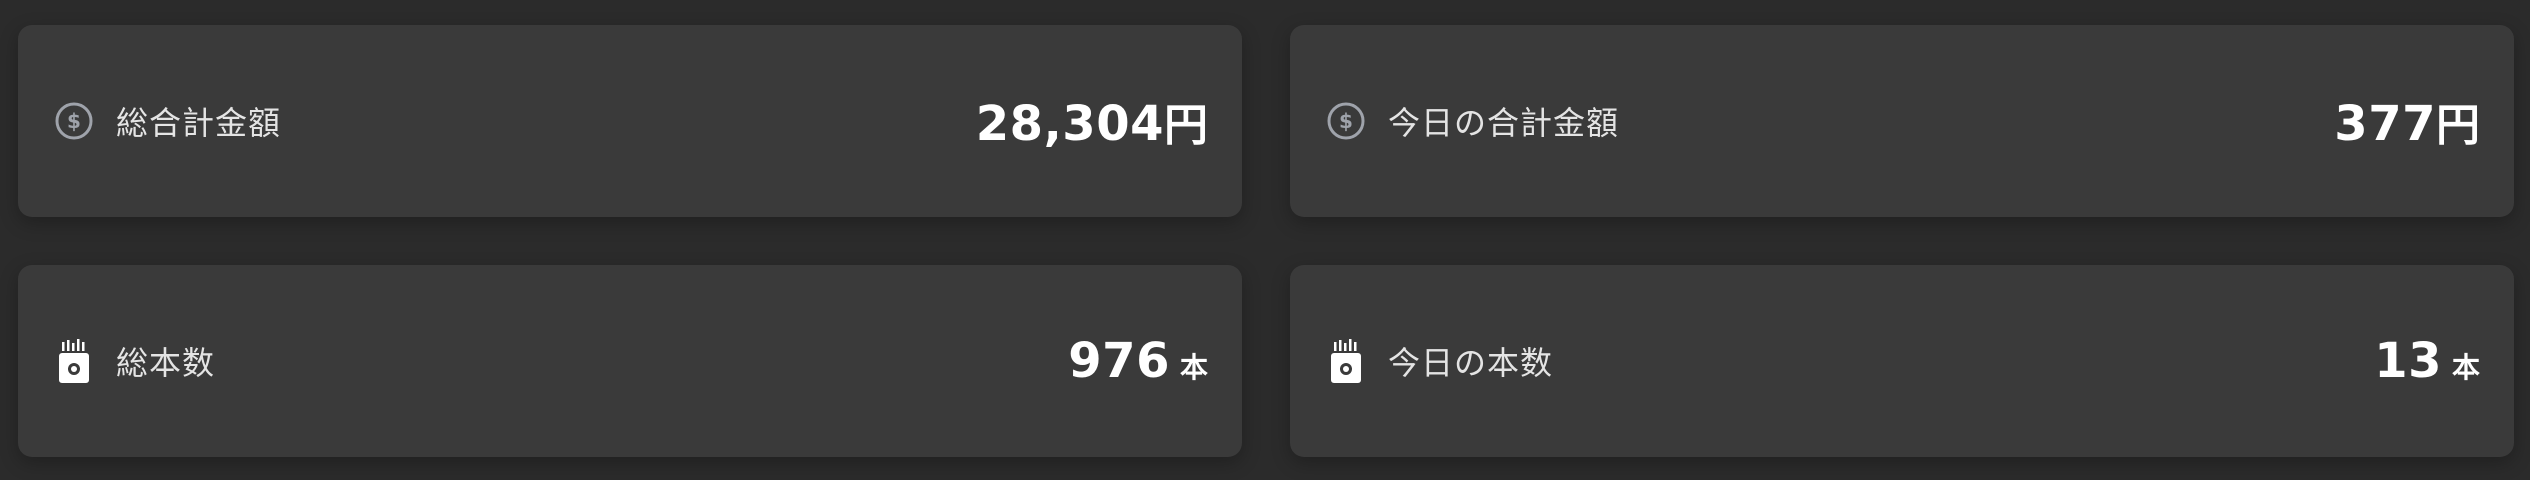  I want to click on value-number: 976, so click(1119, 361).